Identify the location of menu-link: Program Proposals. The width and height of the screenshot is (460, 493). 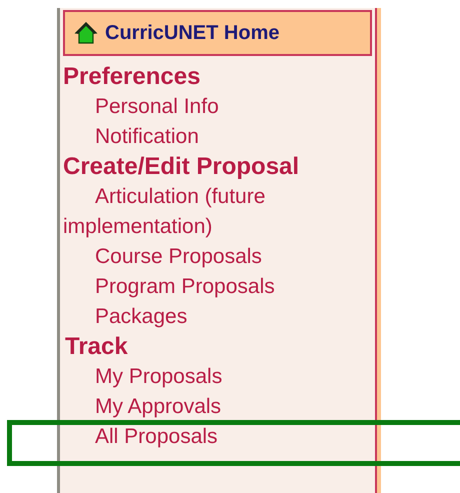
(213, 287).